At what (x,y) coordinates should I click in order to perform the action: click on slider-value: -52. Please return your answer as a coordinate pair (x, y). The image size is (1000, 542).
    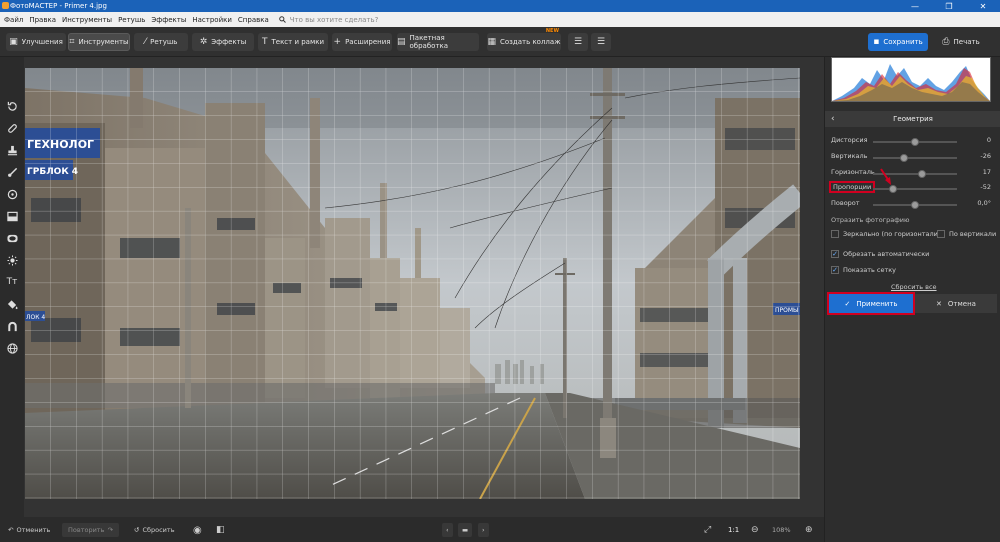
    Looking at the image, I should click on (985, 187).